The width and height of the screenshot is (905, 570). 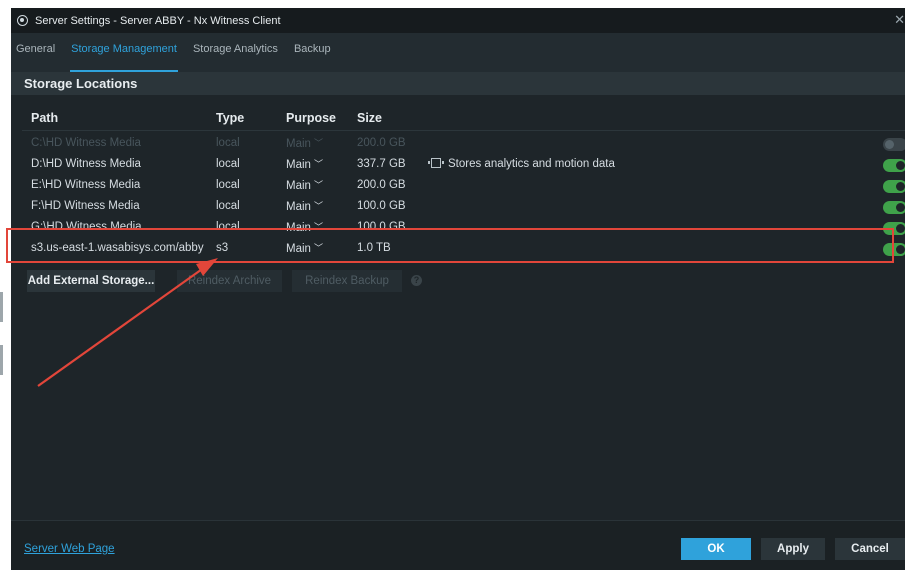 I want to click on reindex-backup-button: Reindex Backup, so click(x=347, y=281).